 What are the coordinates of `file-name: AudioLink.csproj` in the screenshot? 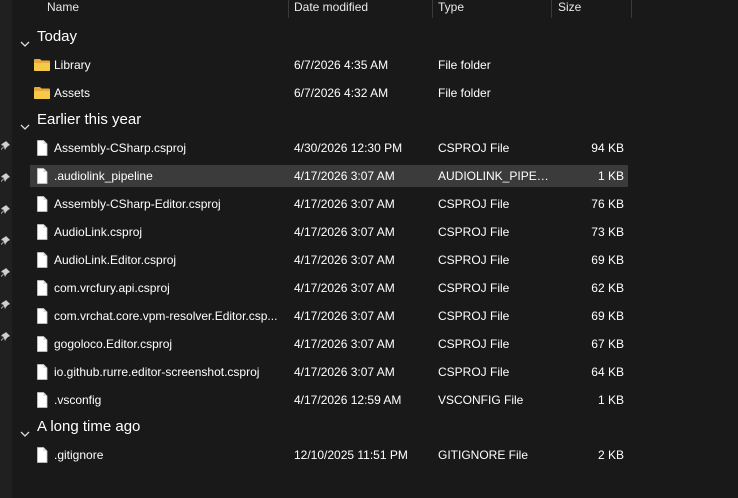 It's located at (98, 232).